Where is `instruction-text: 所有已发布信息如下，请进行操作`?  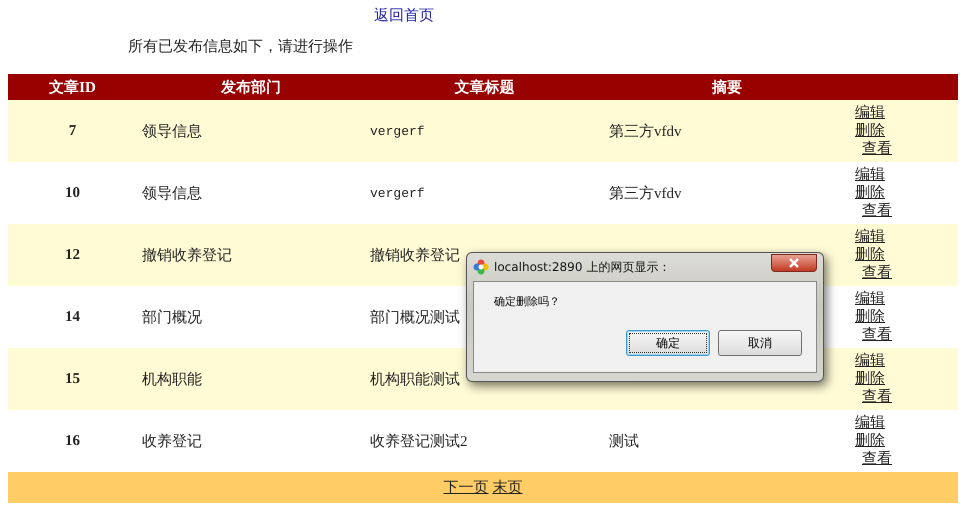
instruction-text: 所有已发布信息如下，请进行操作 is located at coordinates (240, 47).